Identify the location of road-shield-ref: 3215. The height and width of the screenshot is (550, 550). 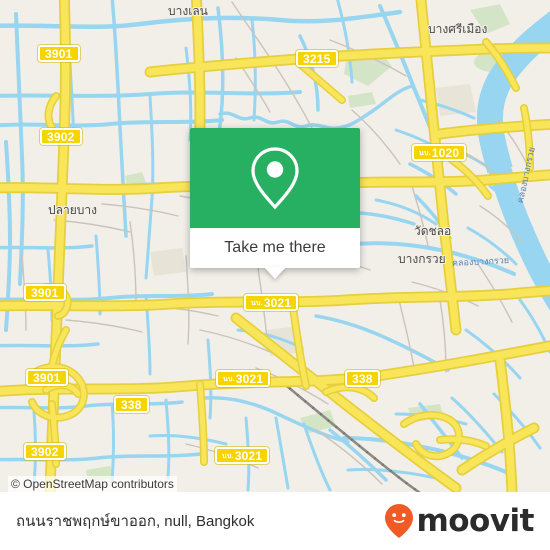
(317, 58).